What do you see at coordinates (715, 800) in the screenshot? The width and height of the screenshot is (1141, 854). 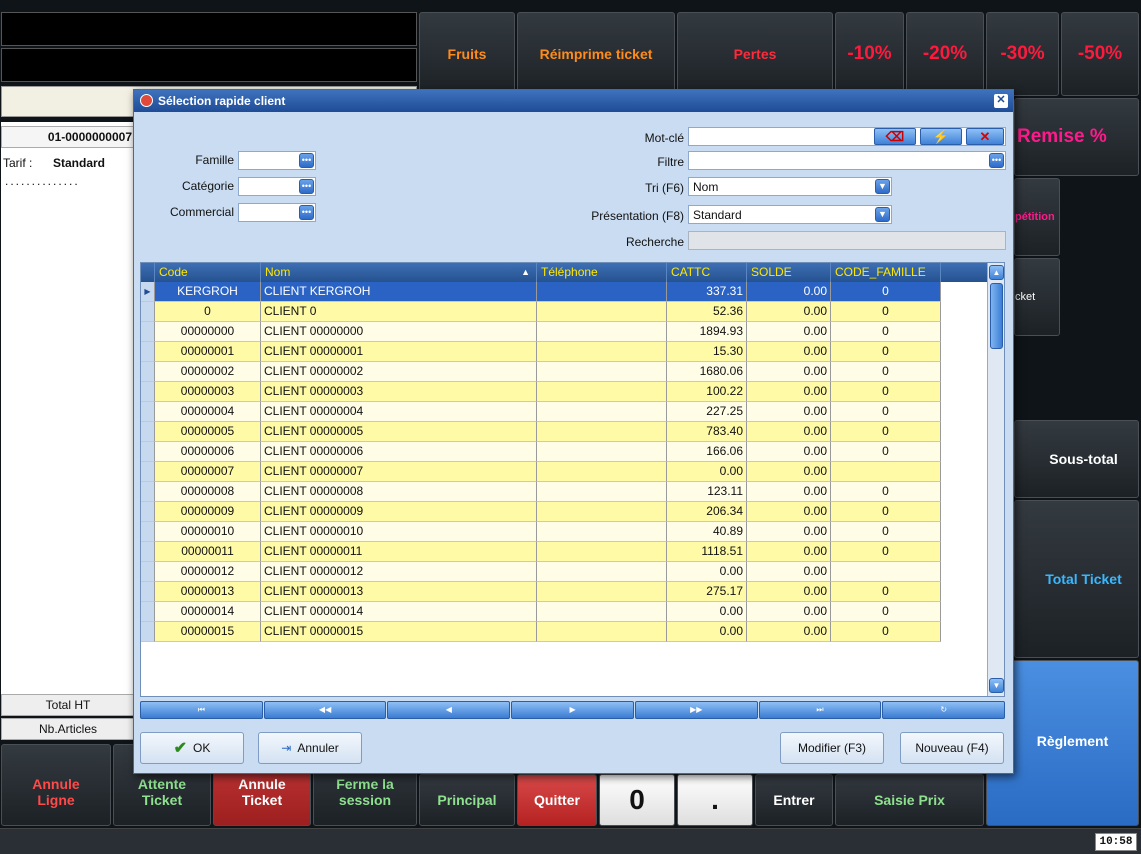 I see `decimal-point-button: .` at bounding box center [715, 800].